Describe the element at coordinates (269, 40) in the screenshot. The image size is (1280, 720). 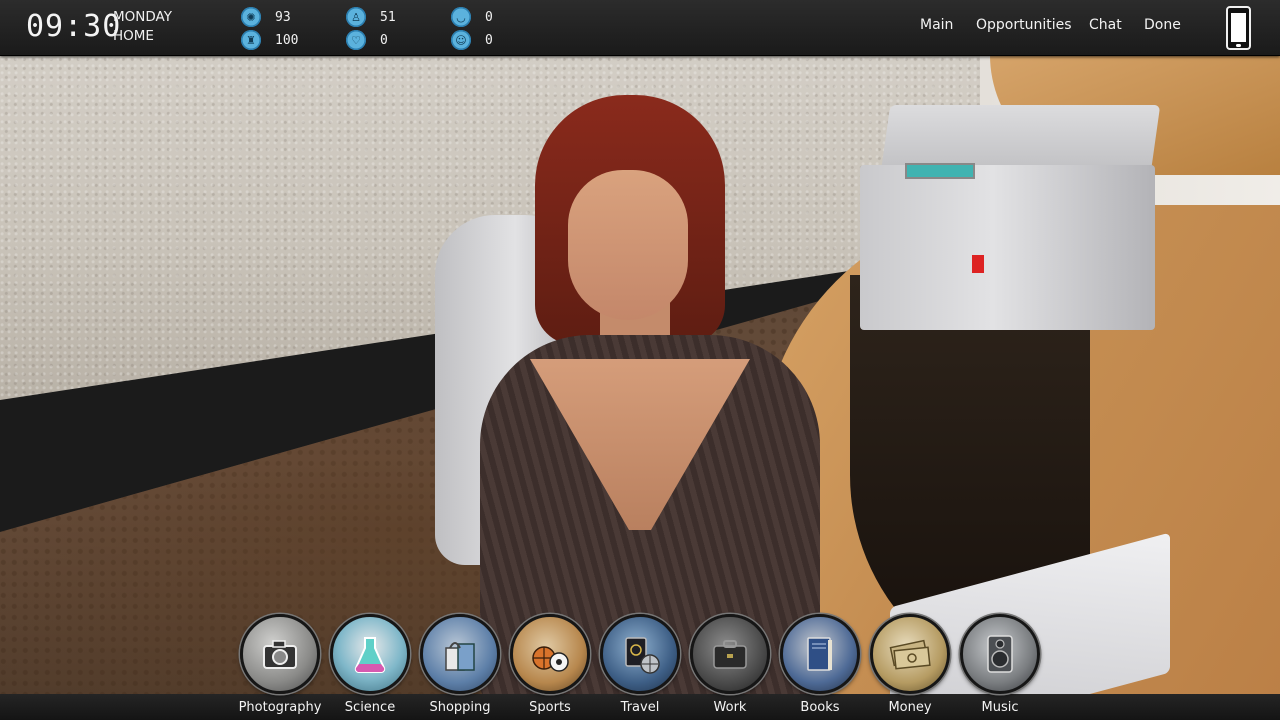
I see `stat-fitness: ♜ 100` at that location.